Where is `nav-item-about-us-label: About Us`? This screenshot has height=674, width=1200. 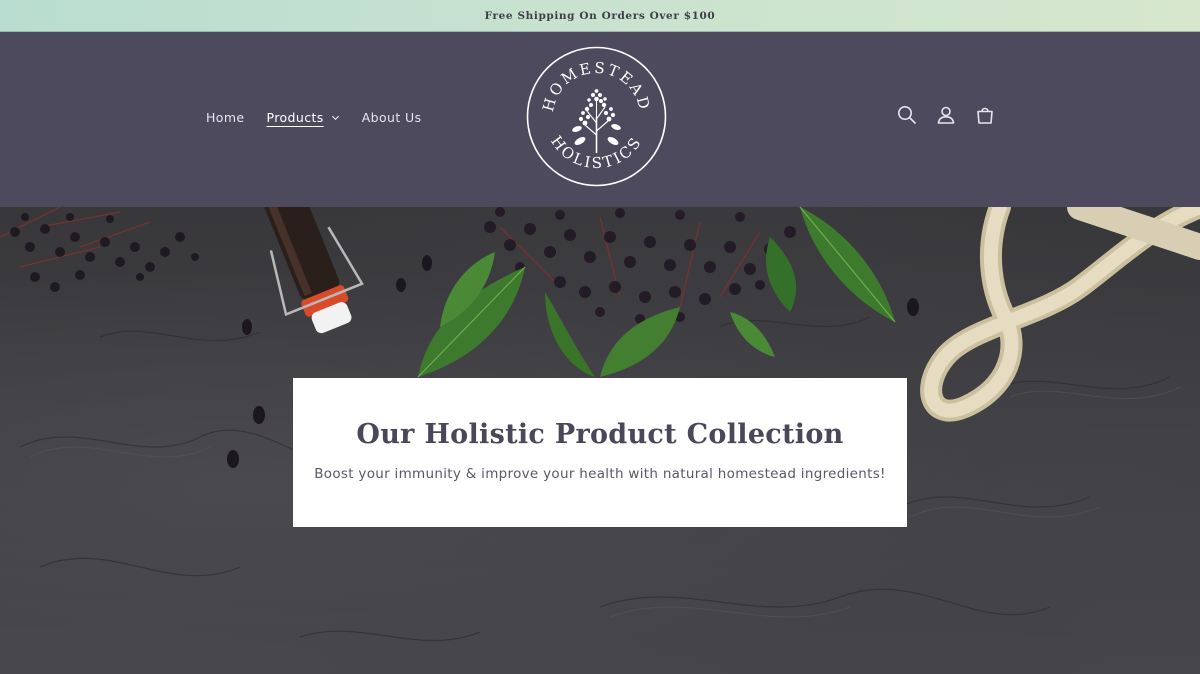
nav-item-about-us-label: About Us is located at coordinates (391, 117).